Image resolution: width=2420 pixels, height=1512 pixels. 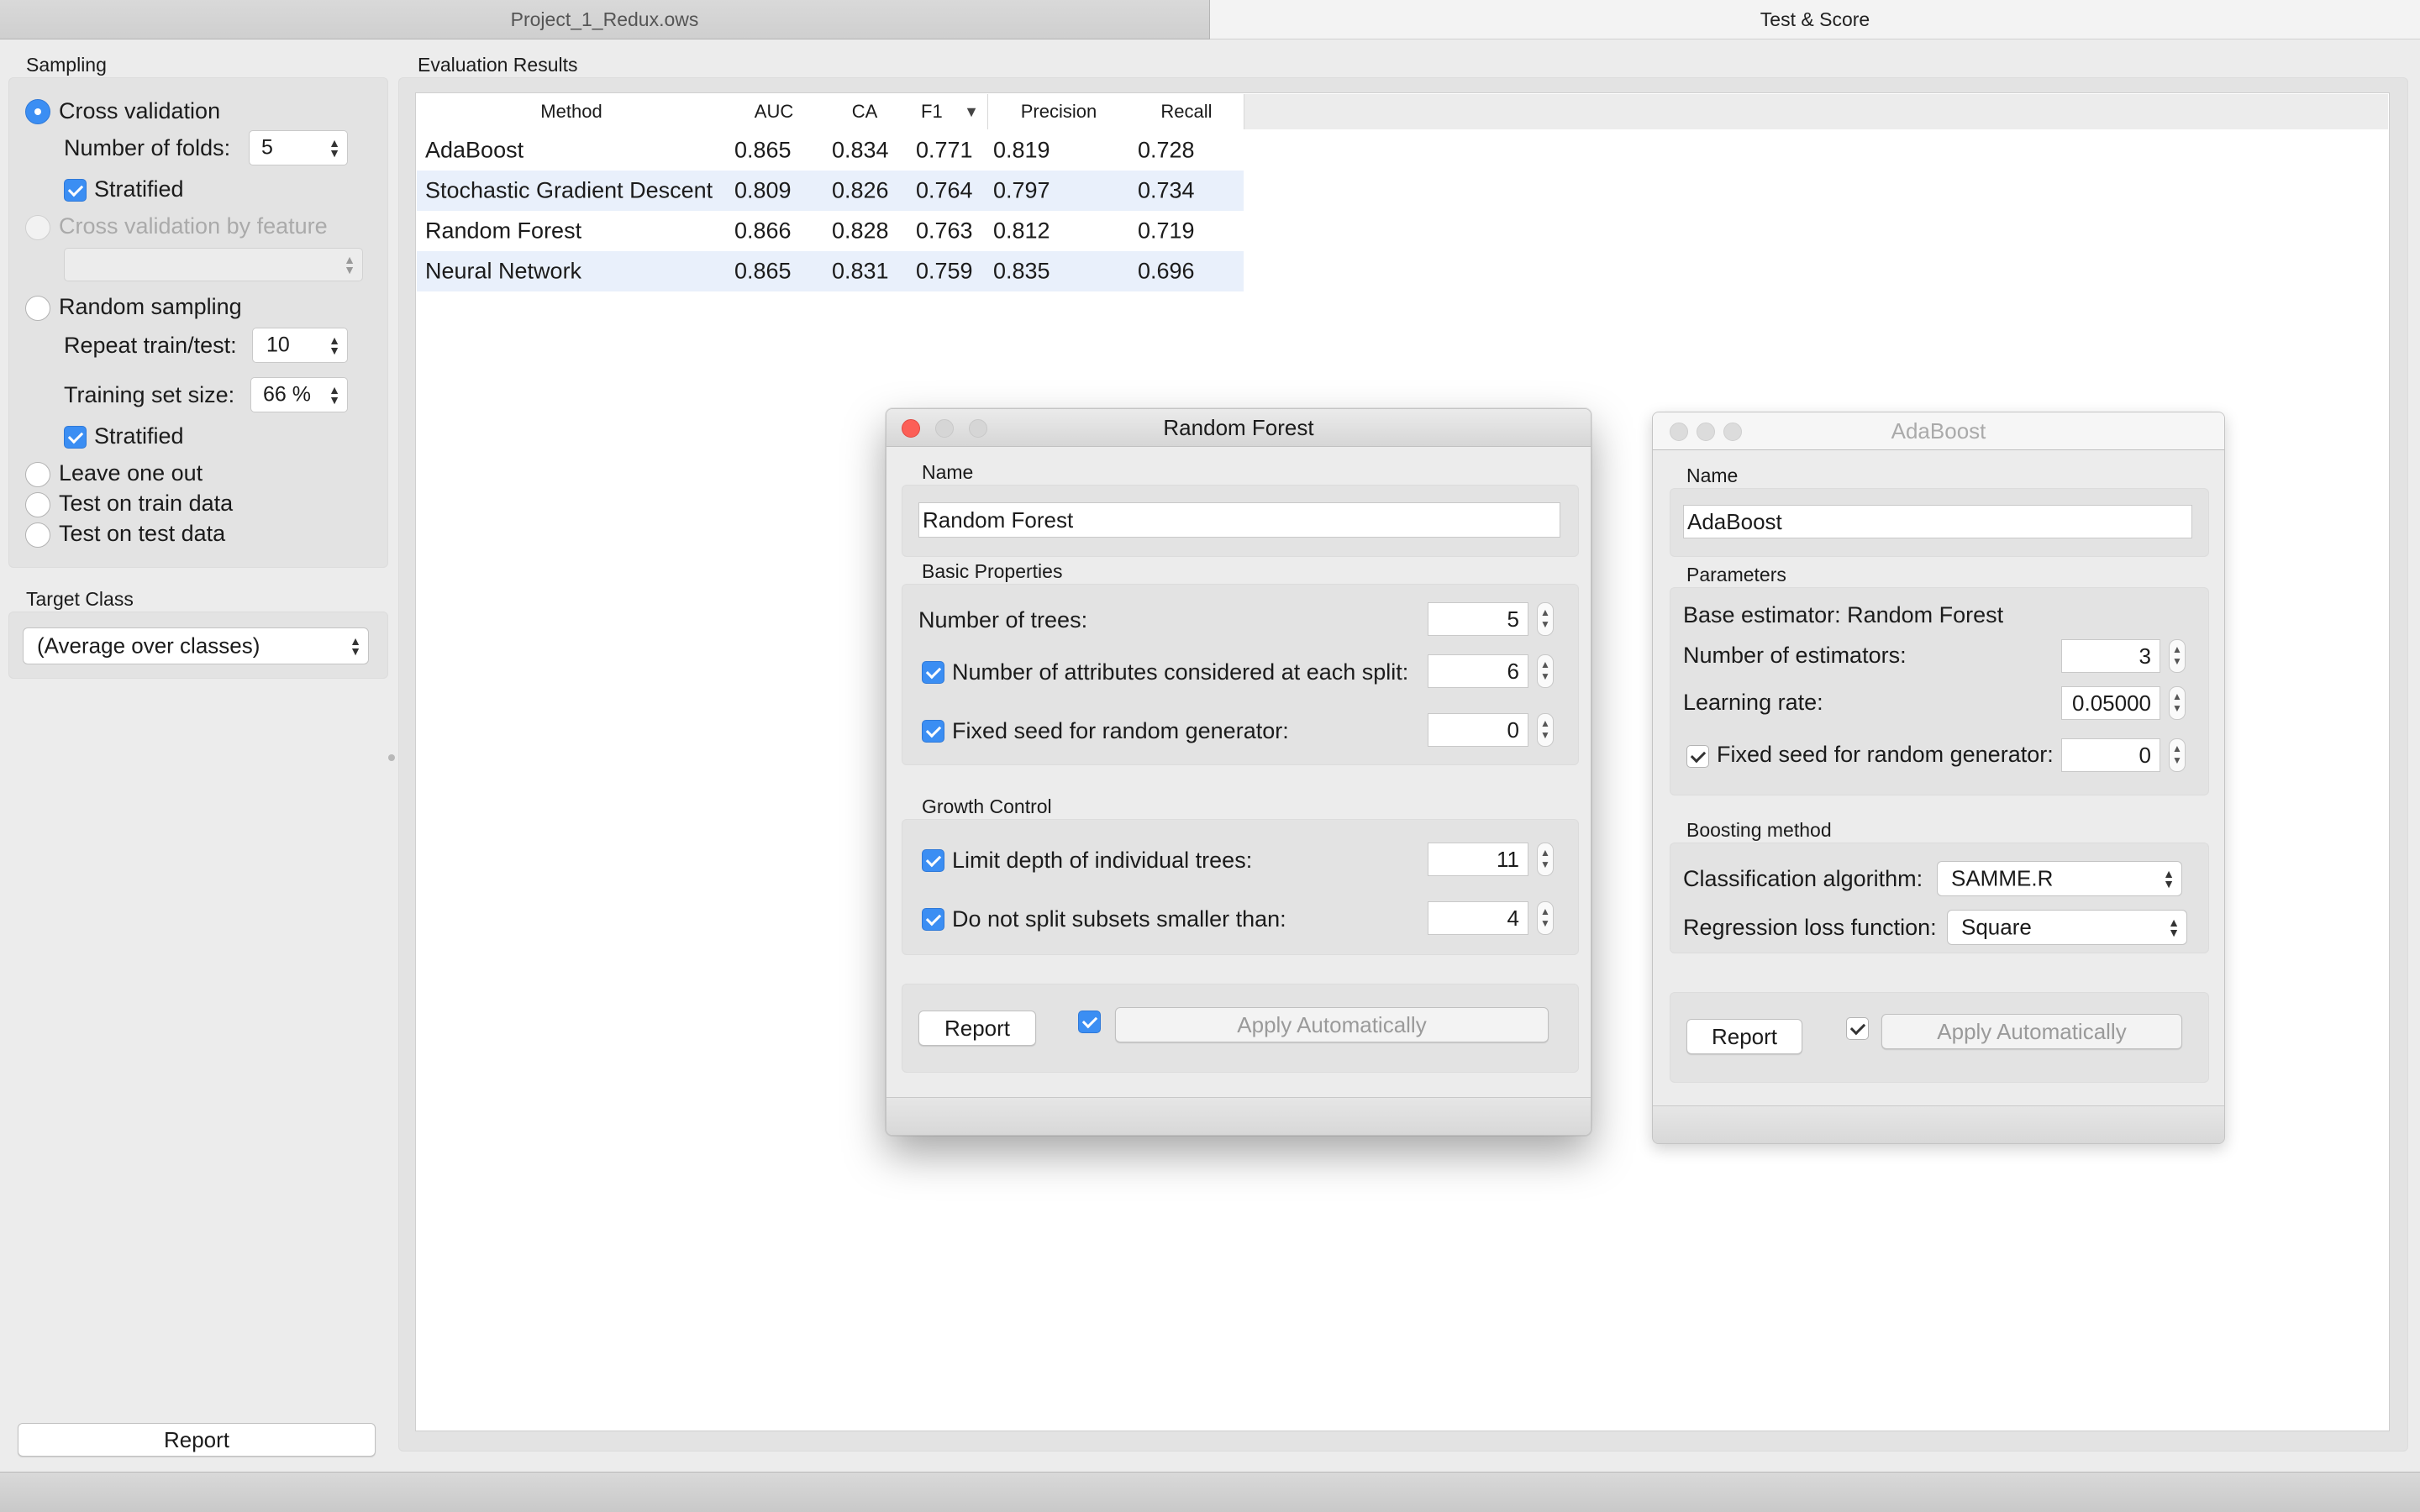 I want to click on cross-validation-radio, so click(x=37, y=111).